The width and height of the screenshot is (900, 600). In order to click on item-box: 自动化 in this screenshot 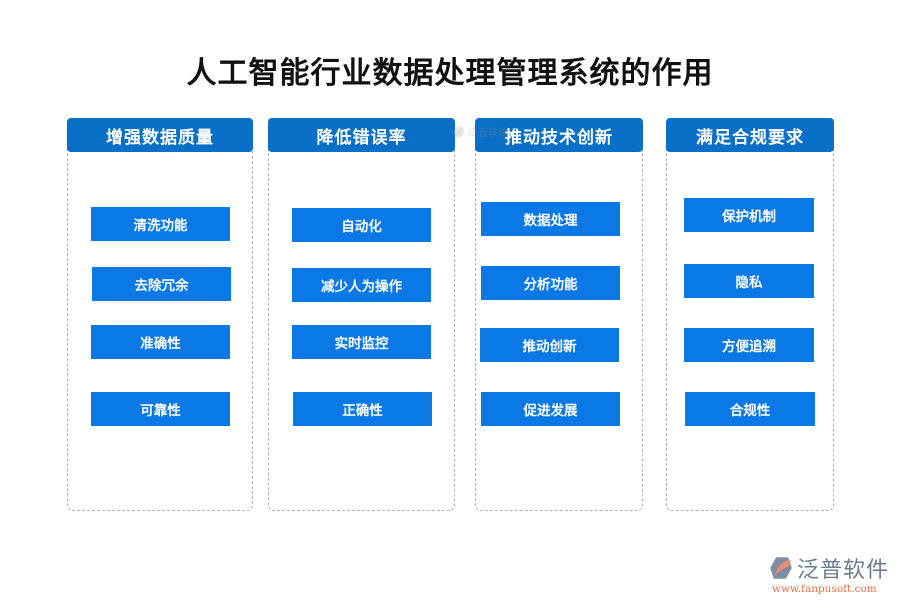, I will do `click(361, 225)`.